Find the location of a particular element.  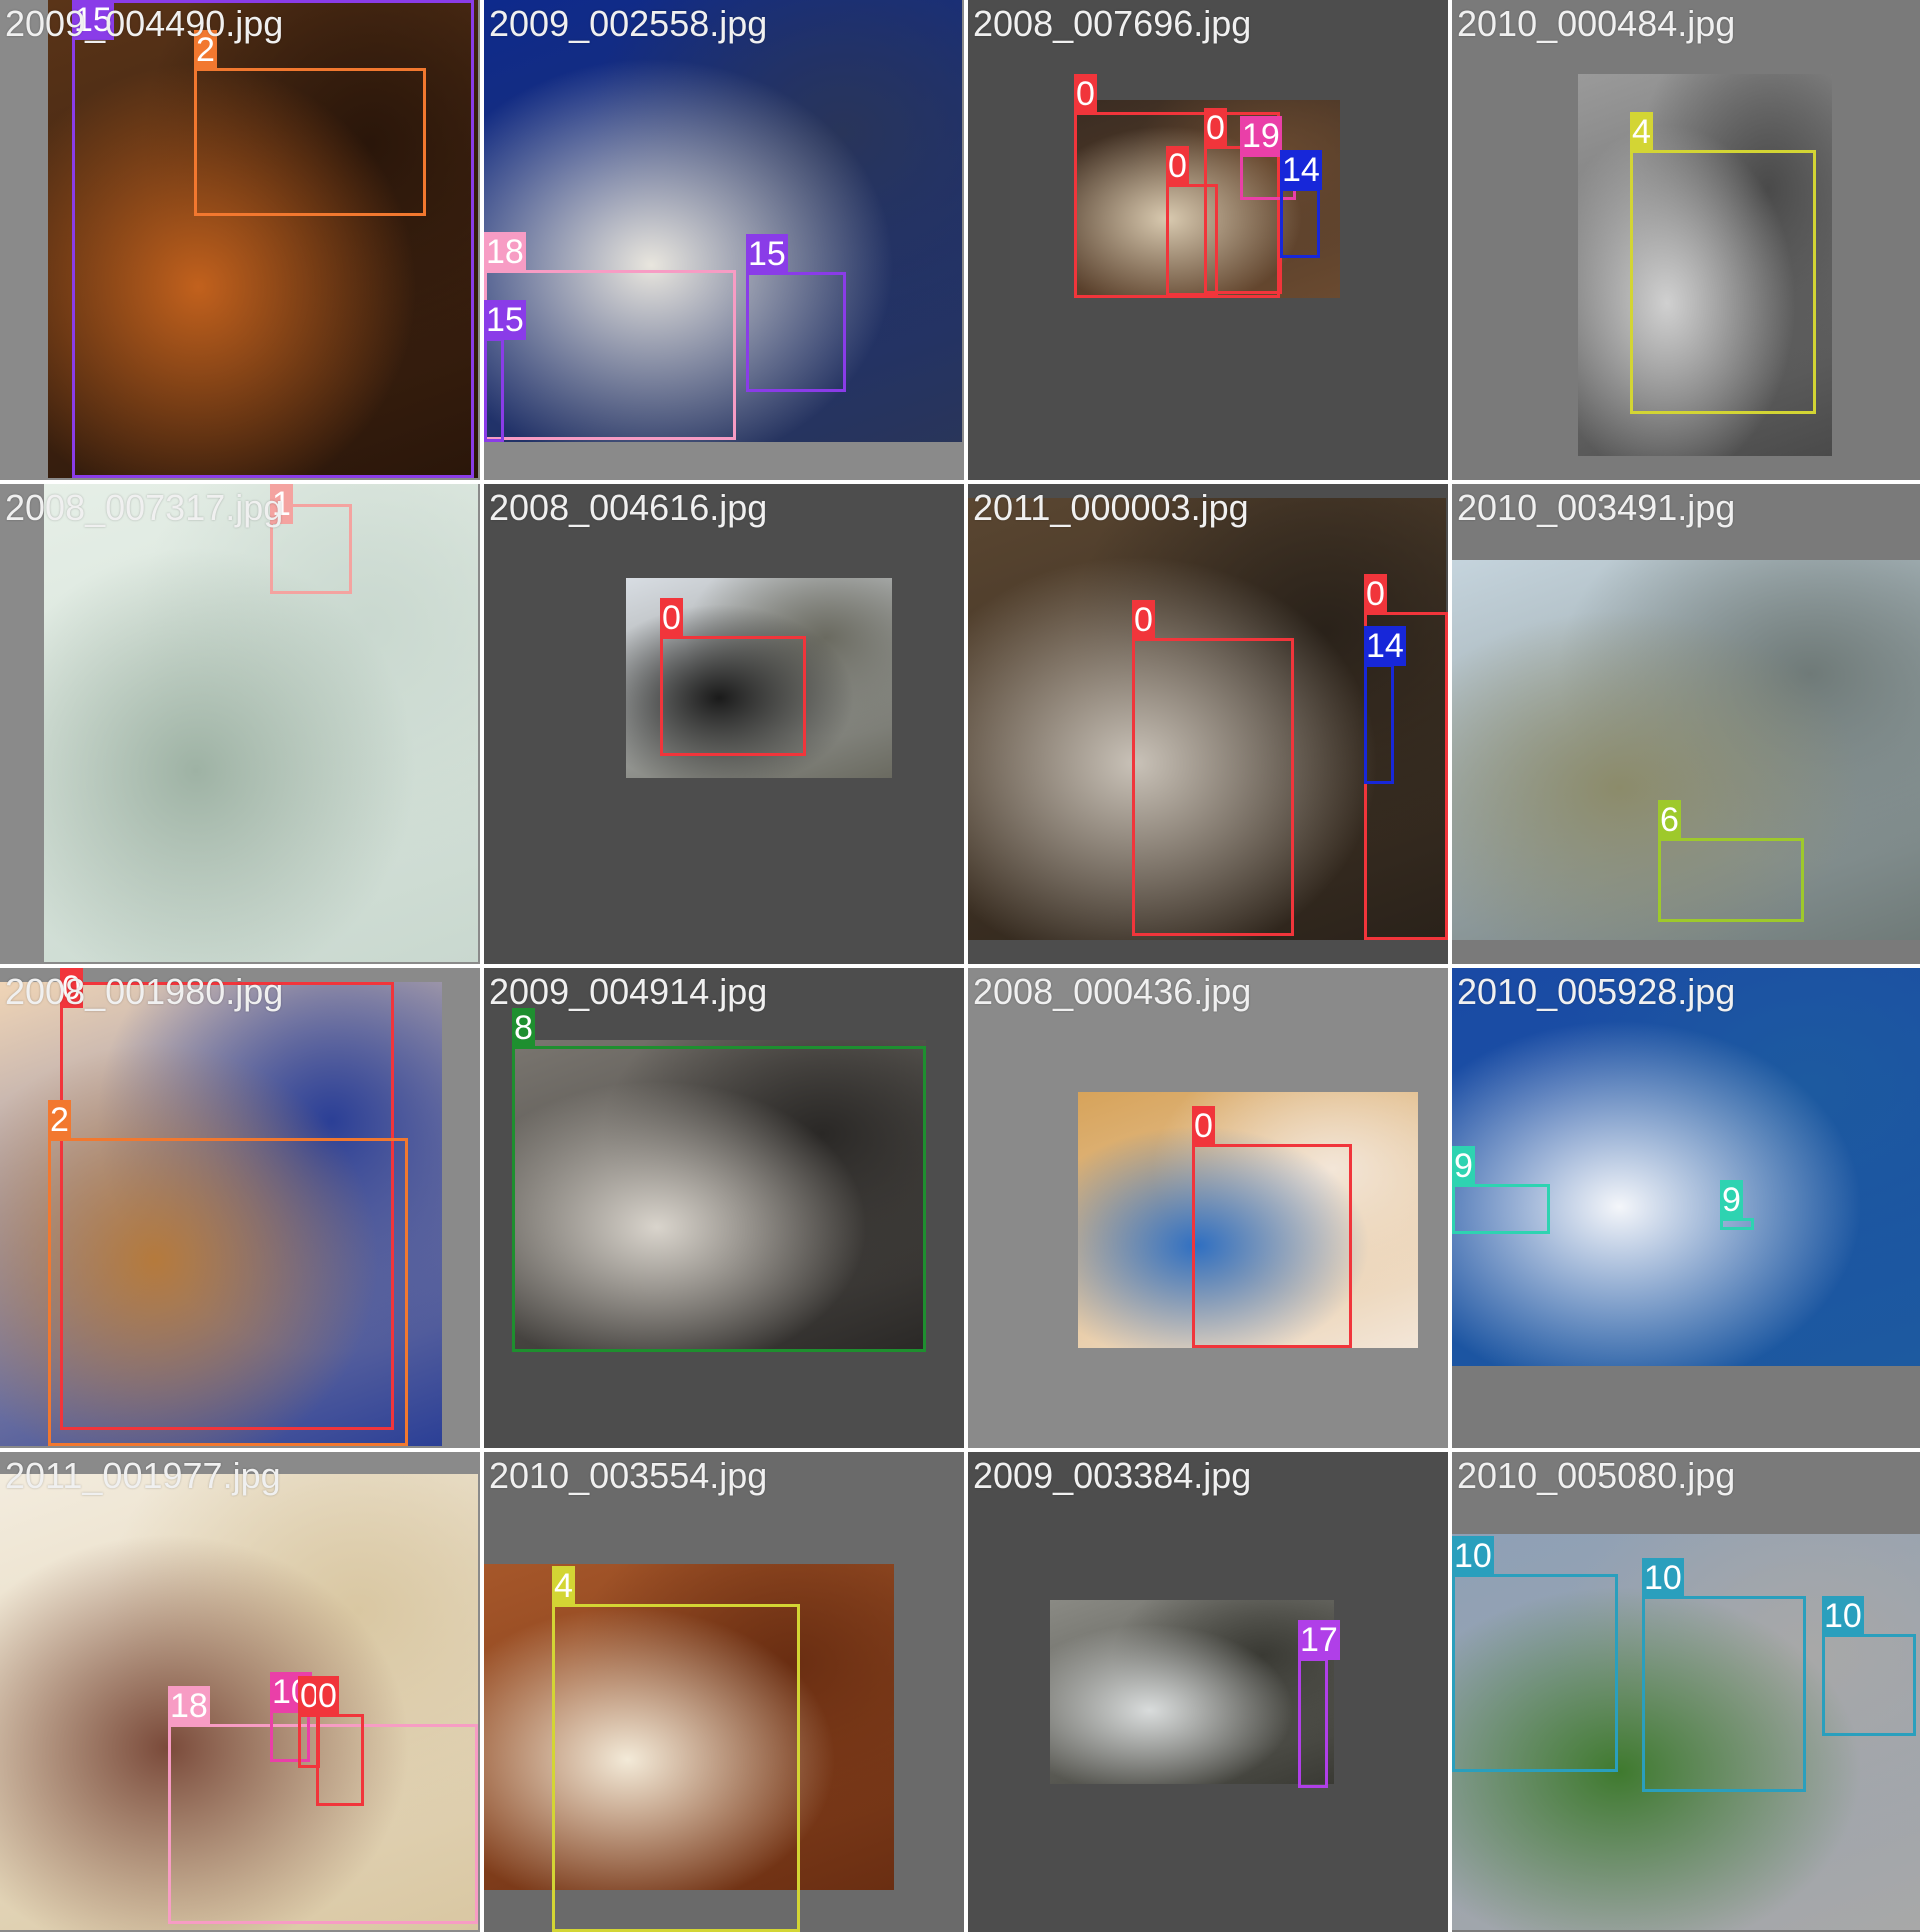

image-filename: 2010_005928.jpg is located at coordinates (1596, 991).